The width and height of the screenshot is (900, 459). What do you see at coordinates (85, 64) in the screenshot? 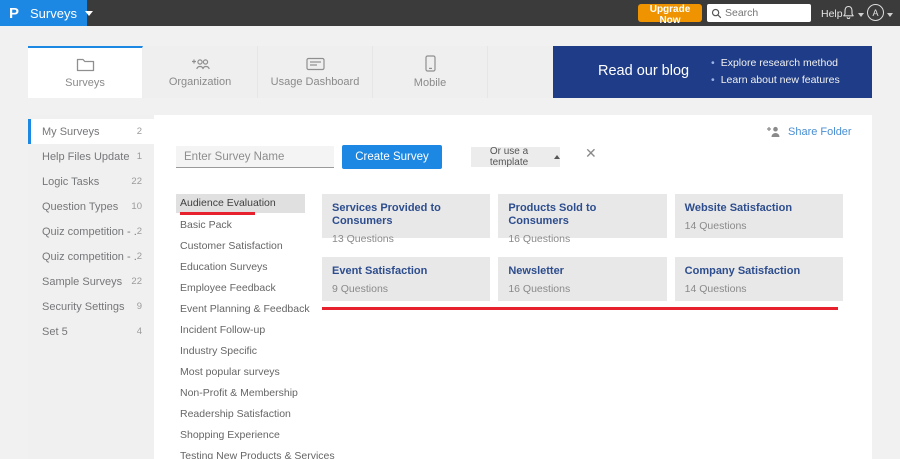
I see `folder-icon` at bounding box center [85, 64].